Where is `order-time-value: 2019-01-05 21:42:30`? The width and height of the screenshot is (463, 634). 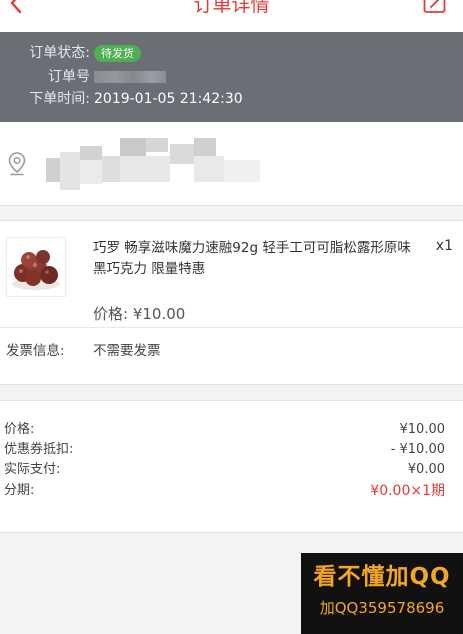 order-time-value: 2019-01-05 21:42:30 is located at coordinates (168, 99).